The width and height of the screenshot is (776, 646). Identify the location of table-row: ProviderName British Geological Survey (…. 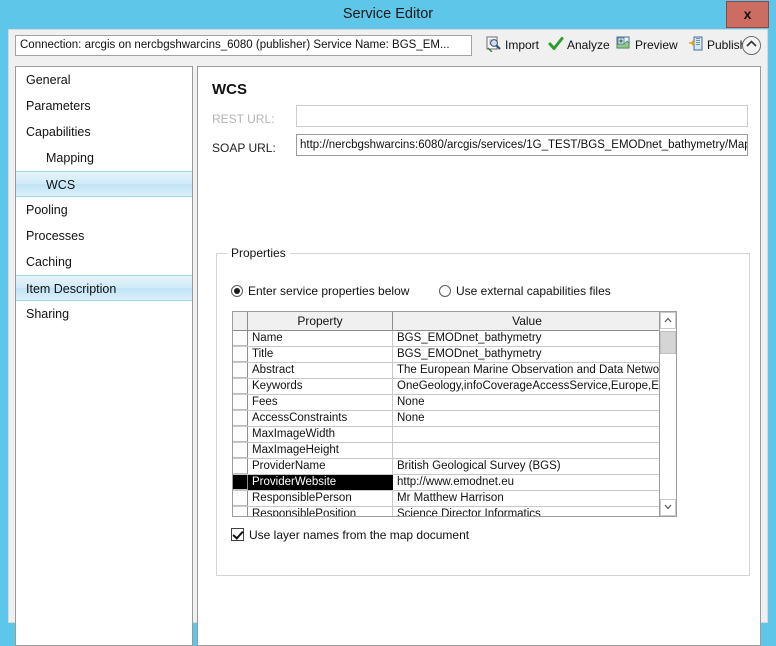
(447, 467).